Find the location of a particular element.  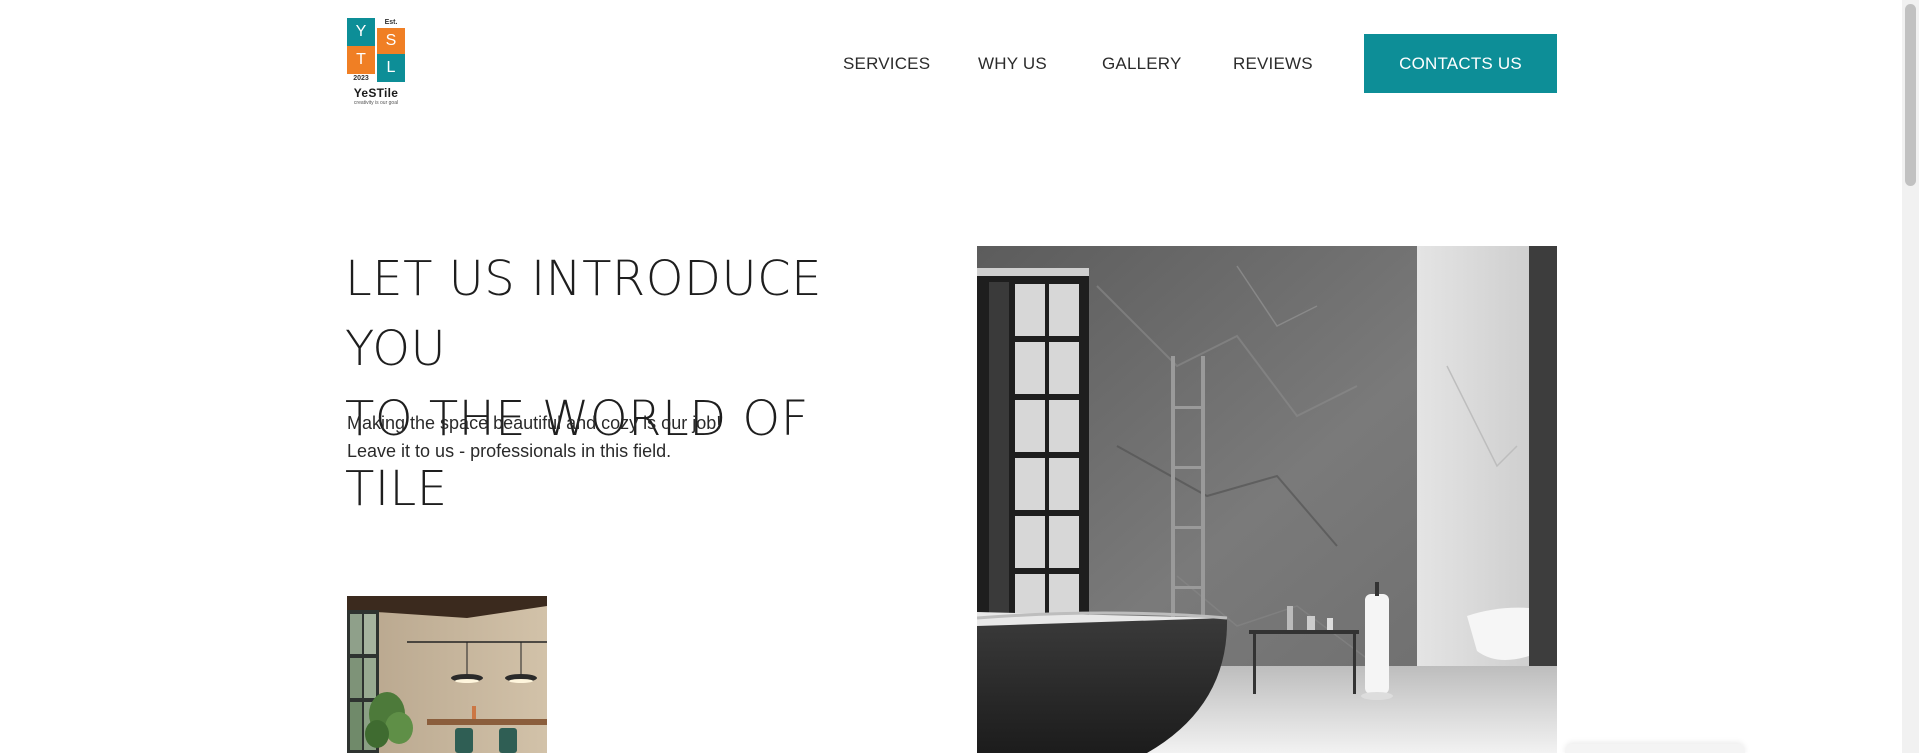

logo-grid: Y Est. S T L 2023 is located at coordinates (376, 50).